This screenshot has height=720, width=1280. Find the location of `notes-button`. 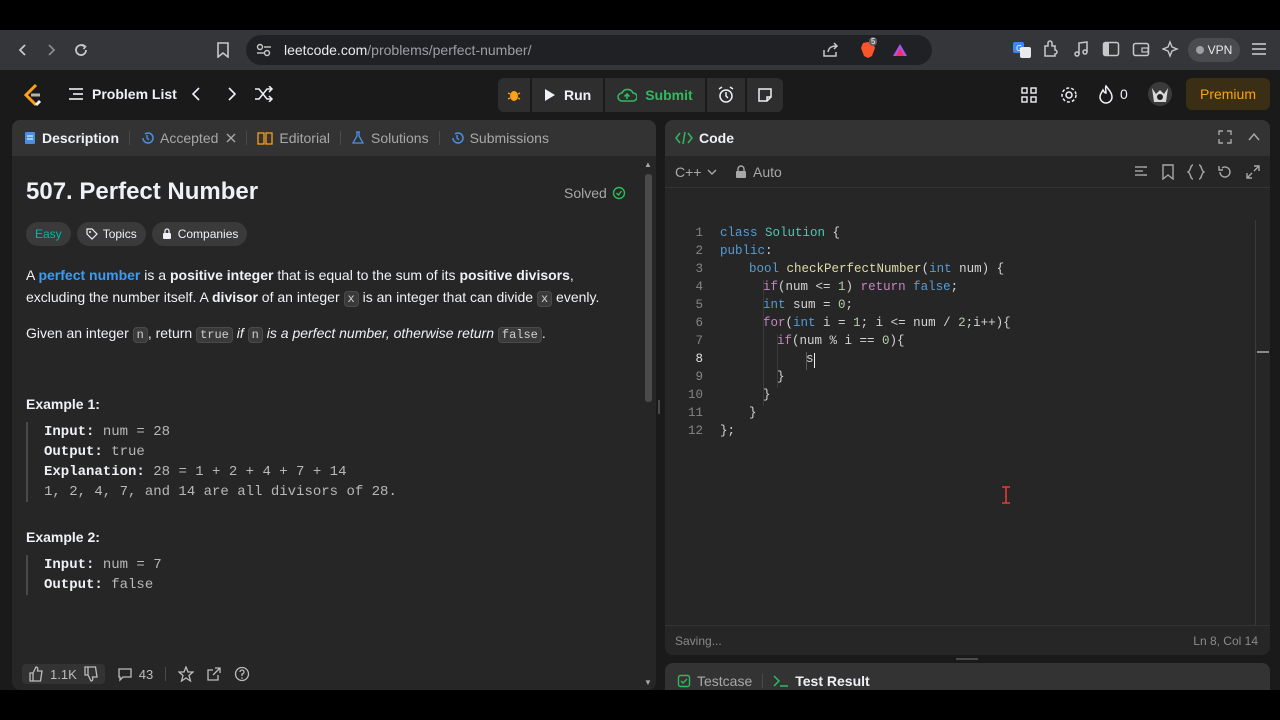

notes-button is located at coordinates (765, 95).